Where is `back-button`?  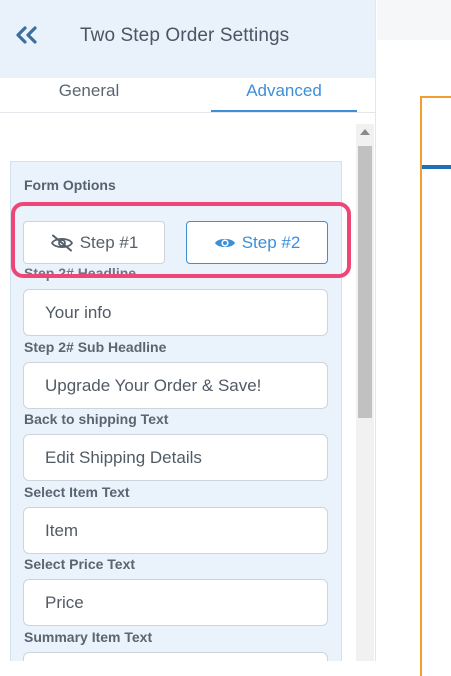
back-button is located at coordinates (27, 35).